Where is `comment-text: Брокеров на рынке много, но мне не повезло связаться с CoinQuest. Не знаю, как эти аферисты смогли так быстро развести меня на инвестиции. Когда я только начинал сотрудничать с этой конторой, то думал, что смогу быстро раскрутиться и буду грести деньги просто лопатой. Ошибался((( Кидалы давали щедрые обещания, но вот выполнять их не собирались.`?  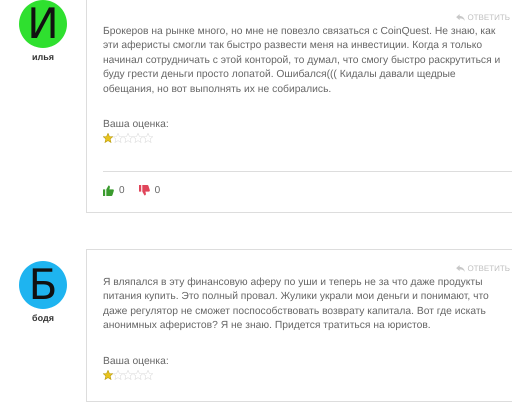
comment-text: Брокеров на рынке много, но мне не повезло связаться с CoinQuest. Не знаю, как эти аферисты смогли так быстро развести меня на инвестиции. Когда я только начинал сотрудничать с этой конторой, то думал, что смогу быстро раскрутиться и буду грести деньги просто лопатой. Ошибался((( Кидалы давали щедрые обещания, но вот выполнять их не собирались. is located at coordinates (302, 61).